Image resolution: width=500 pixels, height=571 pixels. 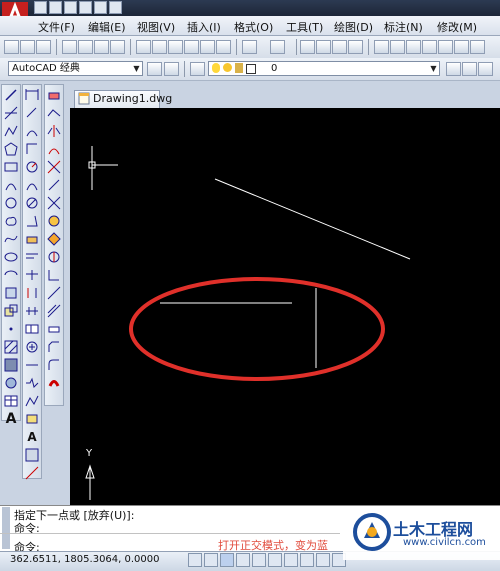 I want to click on revcloud-icon, so click(x=11, y=221).